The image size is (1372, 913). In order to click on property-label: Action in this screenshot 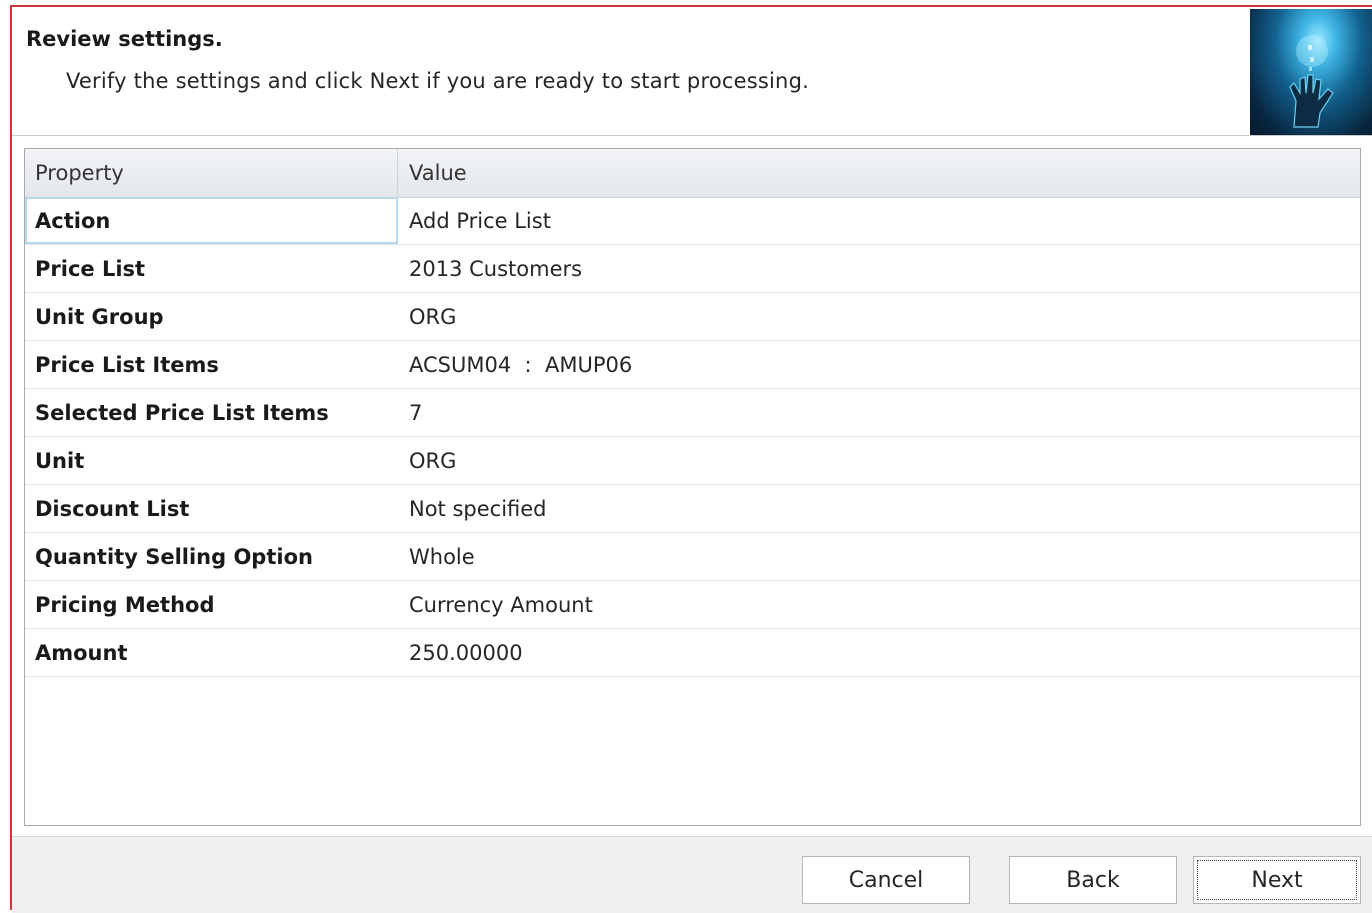, I will do `click(73, 220)`.